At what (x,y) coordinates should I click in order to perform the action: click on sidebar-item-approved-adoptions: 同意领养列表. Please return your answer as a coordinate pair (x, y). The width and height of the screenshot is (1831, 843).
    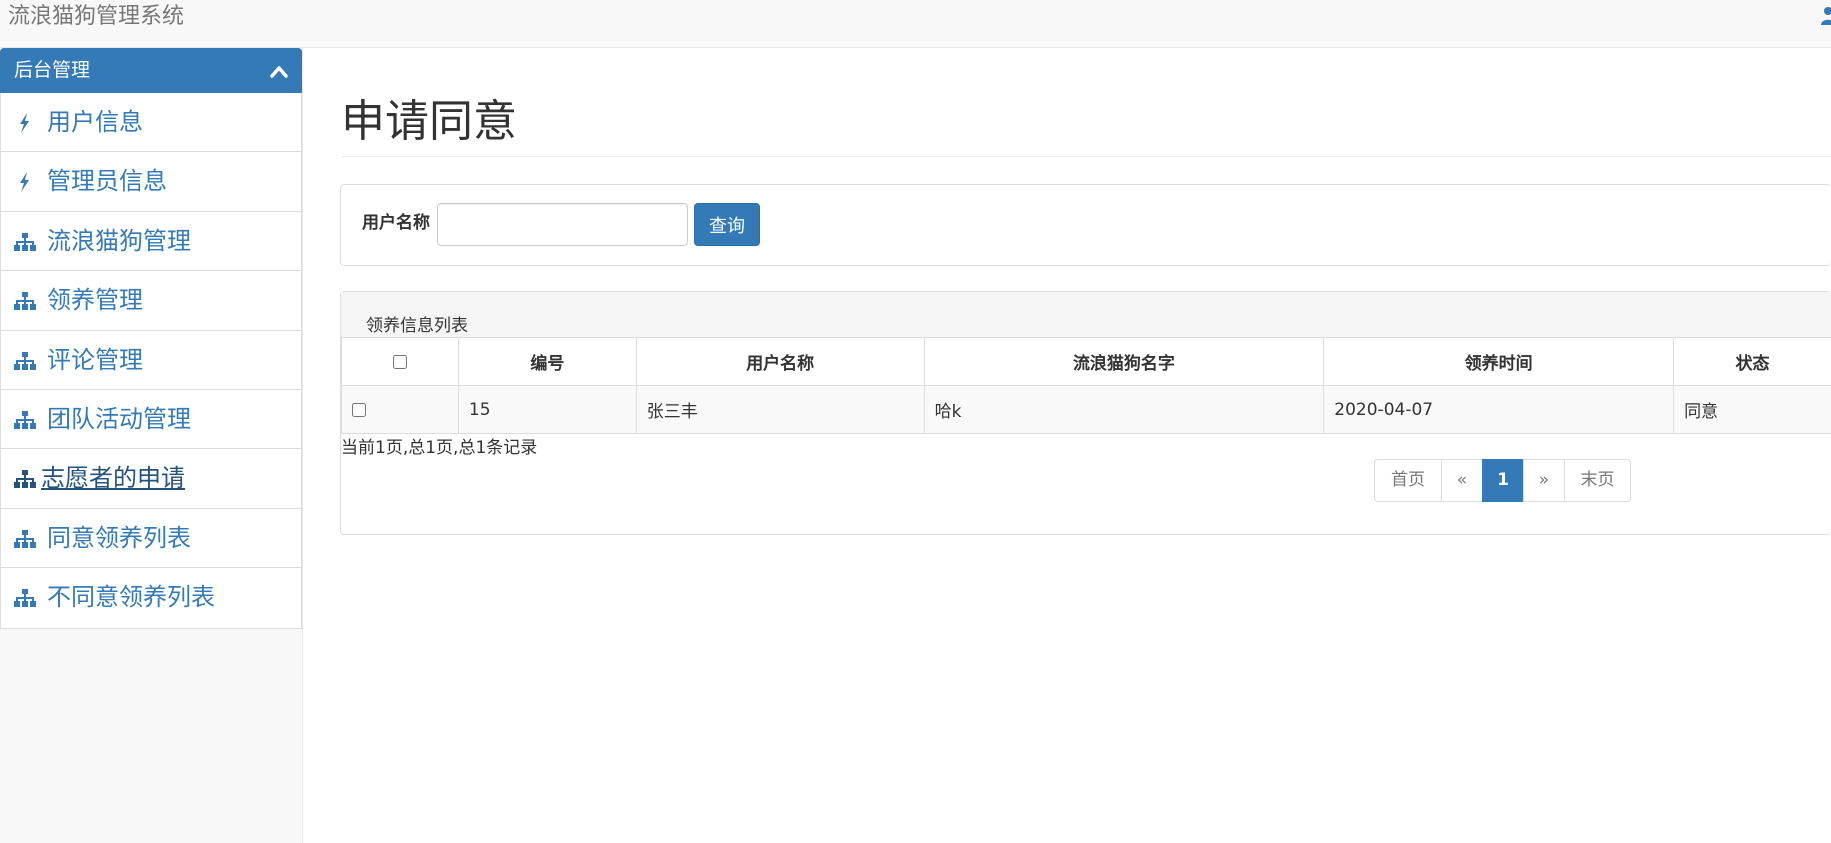
    Looking at the image, I should click on (151, 539).